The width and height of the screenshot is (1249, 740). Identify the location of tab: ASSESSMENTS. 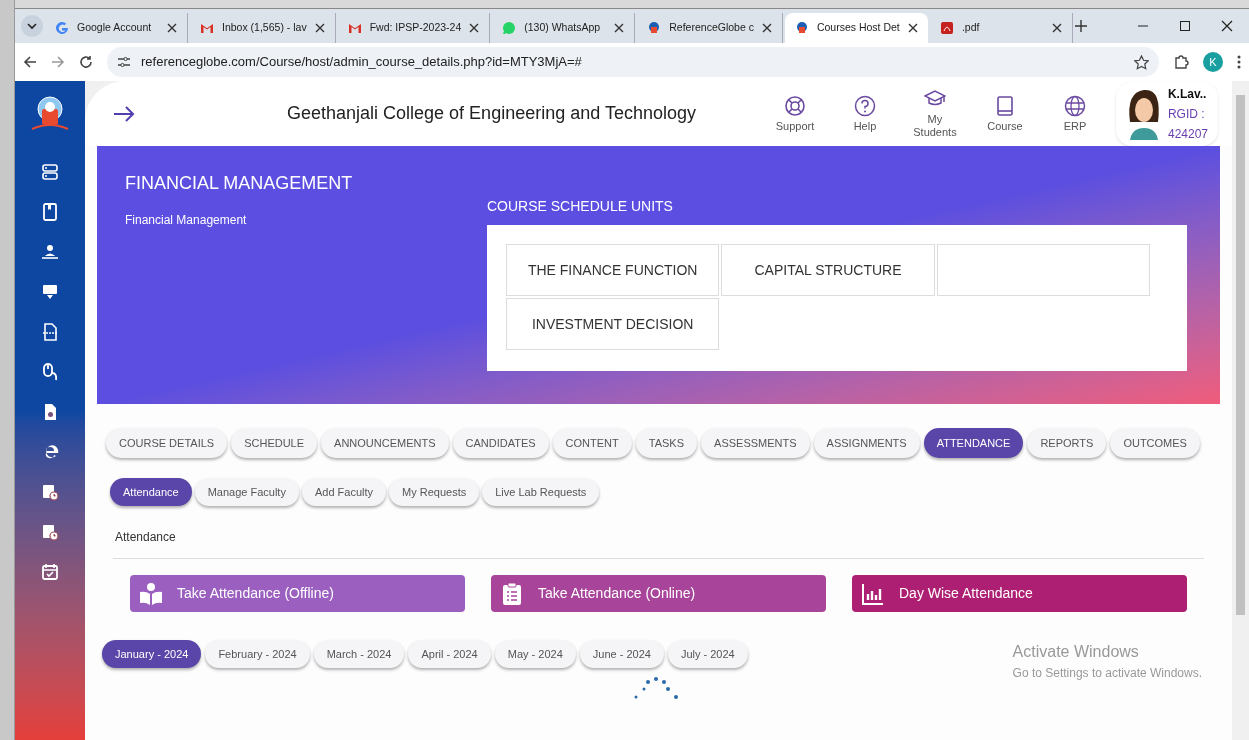
(755, 443).